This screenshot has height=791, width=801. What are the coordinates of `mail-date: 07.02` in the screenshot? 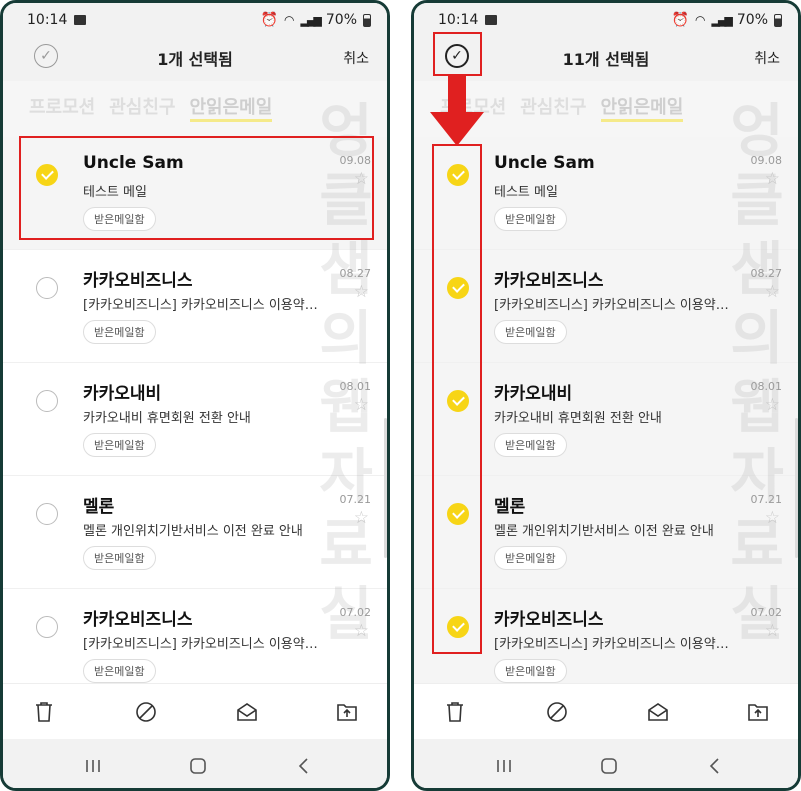 It's located at (766, 612).